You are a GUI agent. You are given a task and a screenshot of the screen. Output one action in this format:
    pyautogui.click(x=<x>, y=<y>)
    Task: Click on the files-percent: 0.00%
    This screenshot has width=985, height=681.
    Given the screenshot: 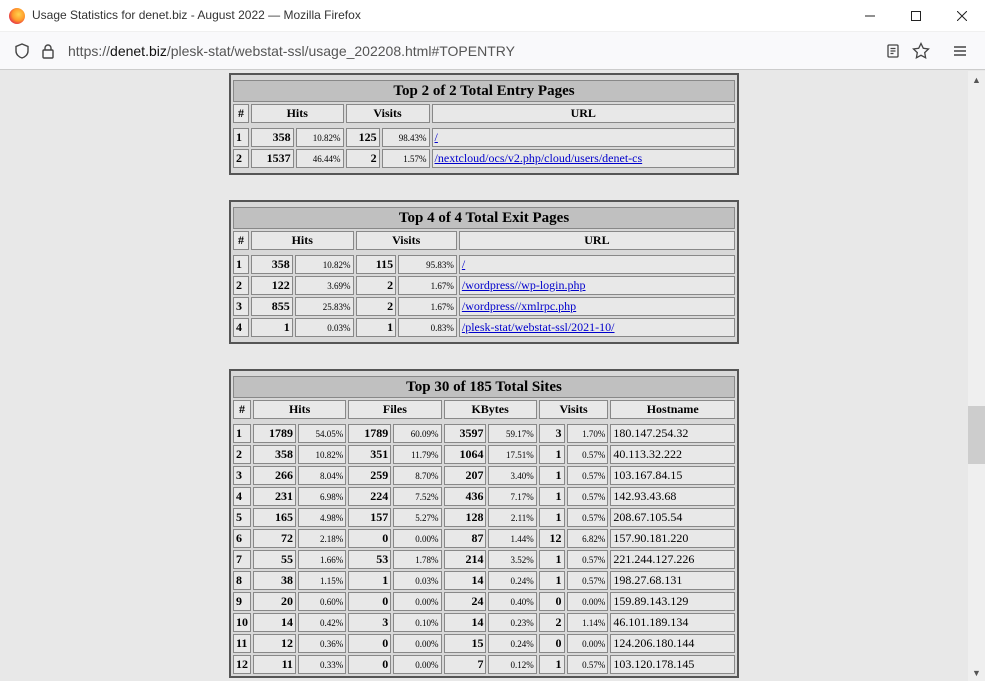 What is the action you would take?
    pyautogui.click(x=417, y=601)
    